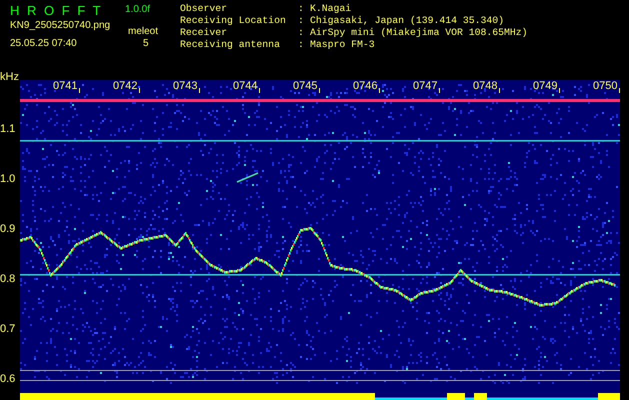 This screenshot has height=400, width=629. I want to click on time-label: 0749, so click(545, 86).